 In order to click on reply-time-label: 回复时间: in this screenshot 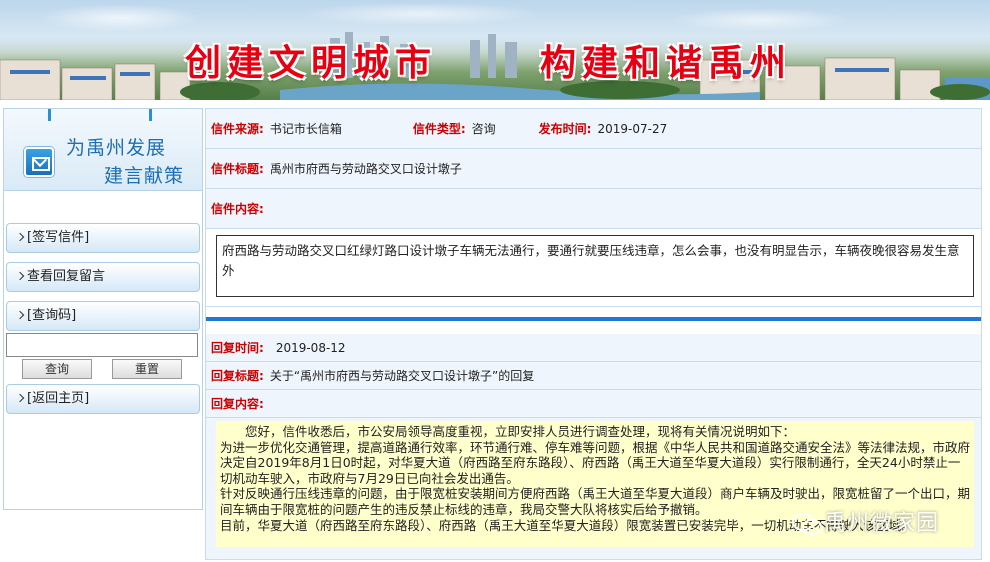, I will do `click(237, 348)`.